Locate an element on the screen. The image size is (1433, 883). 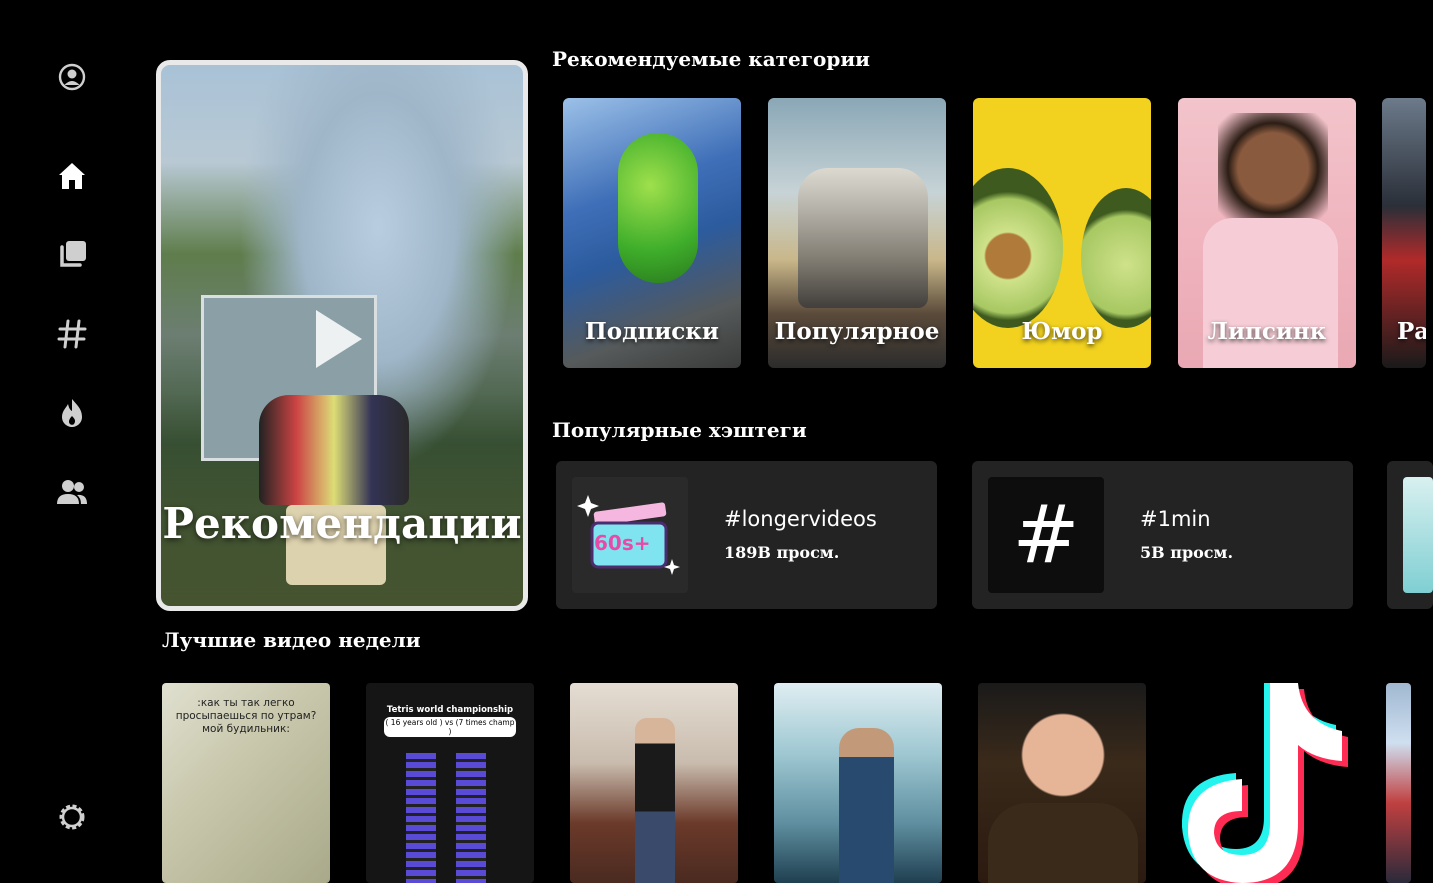
category-card-humor: Юмор is located at coordinates (1062, 233).